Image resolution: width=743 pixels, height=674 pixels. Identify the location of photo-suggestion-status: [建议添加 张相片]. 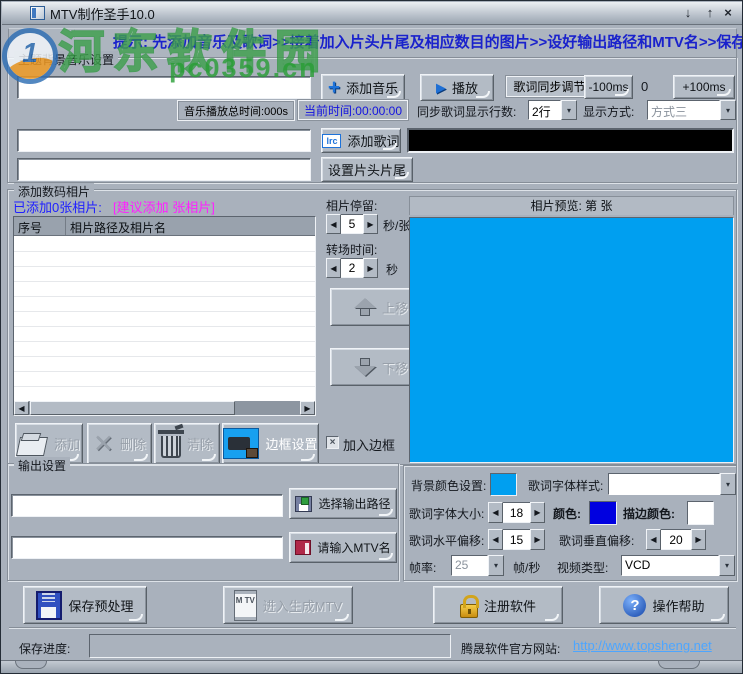
(164, 207).